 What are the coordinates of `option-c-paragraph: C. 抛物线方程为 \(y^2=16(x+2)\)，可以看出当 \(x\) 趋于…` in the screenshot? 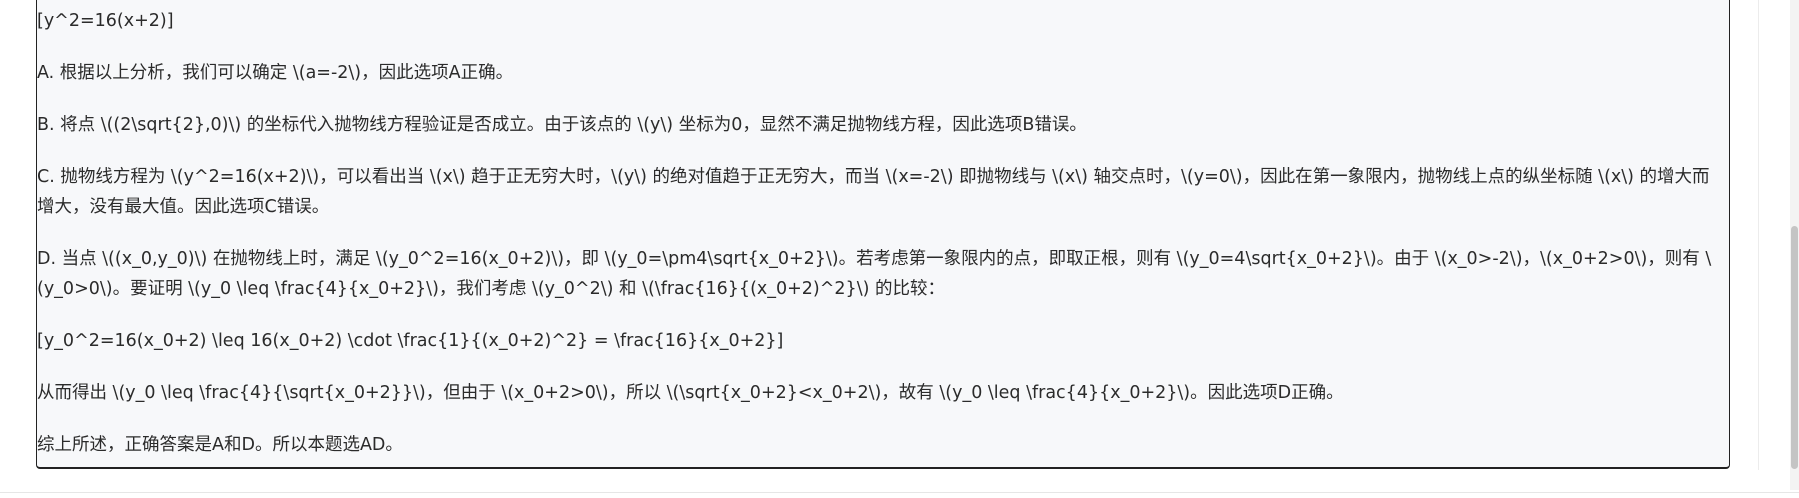 It's located at (873, 192).